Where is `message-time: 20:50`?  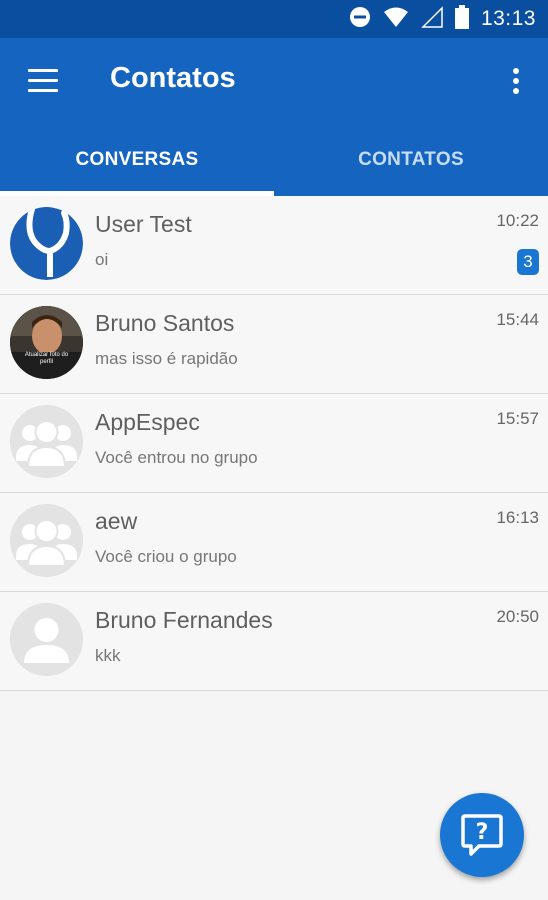 message-time: 20:50 is located at coordinates (517, 616).